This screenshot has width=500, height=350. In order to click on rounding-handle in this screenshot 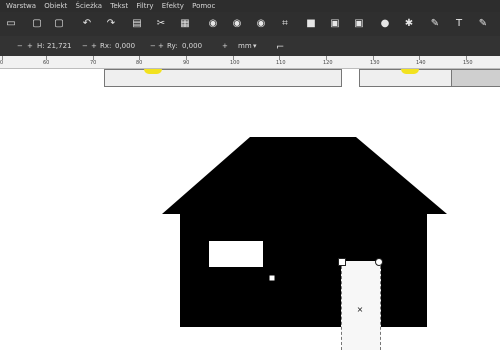, I will do `click(379, 262)`.